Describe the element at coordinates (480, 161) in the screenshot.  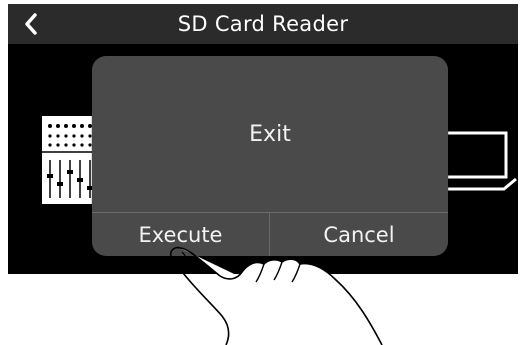
I see `laptop-icon` at that location.